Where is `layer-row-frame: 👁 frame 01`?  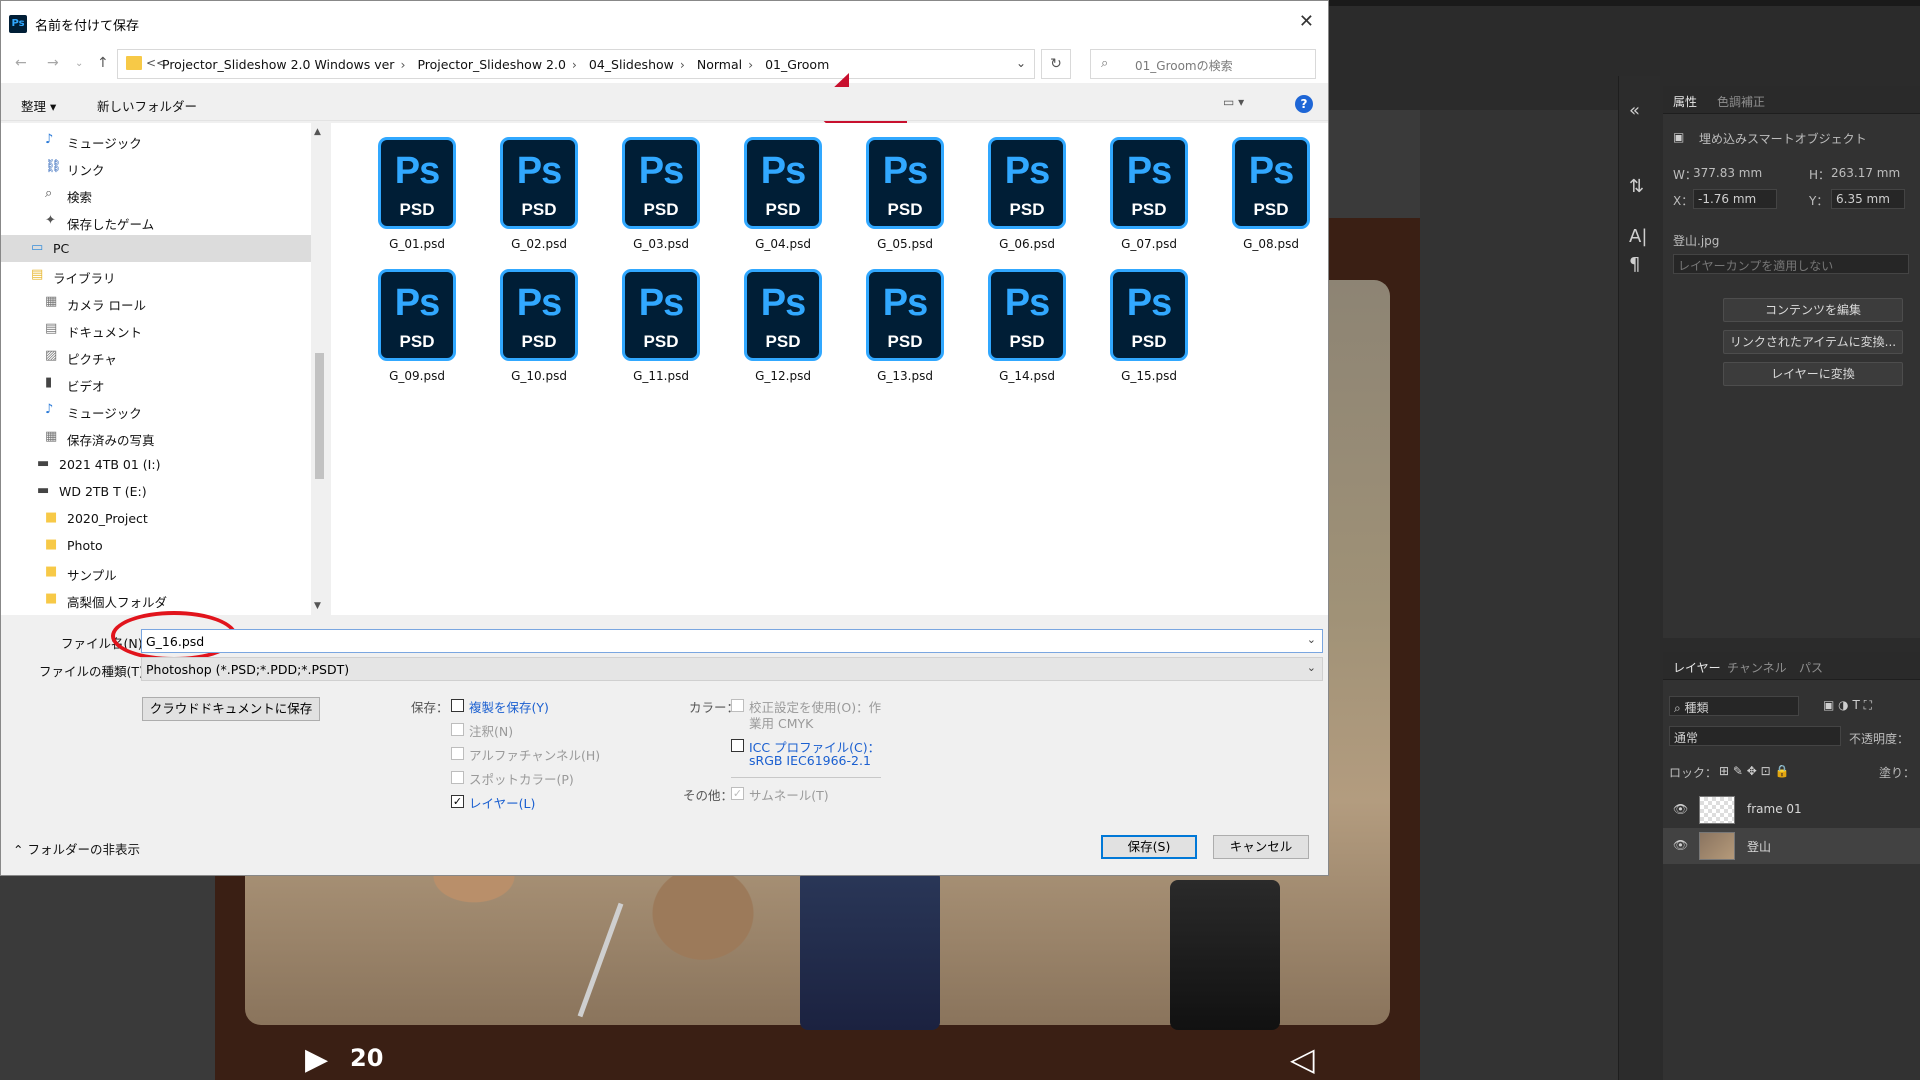 layer-row-frame: 👁 frame 01 is located at coordinates (1791, 810).